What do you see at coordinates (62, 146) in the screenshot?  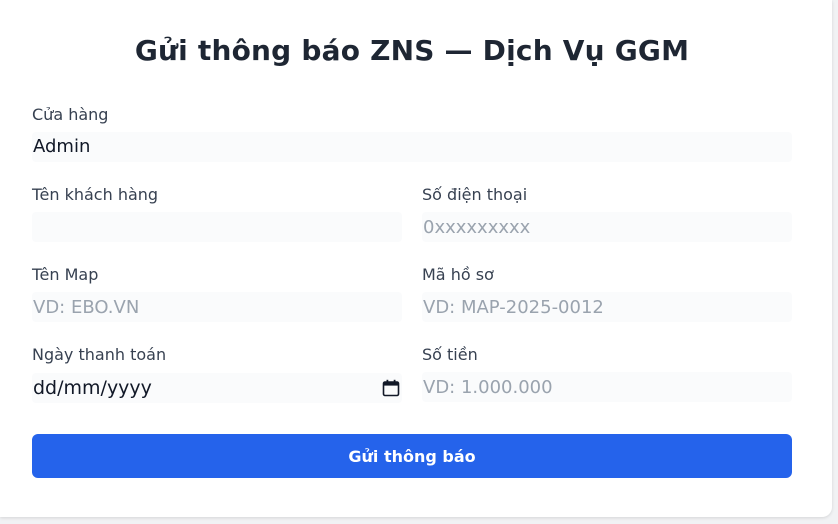 I see `store-value: Admin` at bounding box center [62, 146].